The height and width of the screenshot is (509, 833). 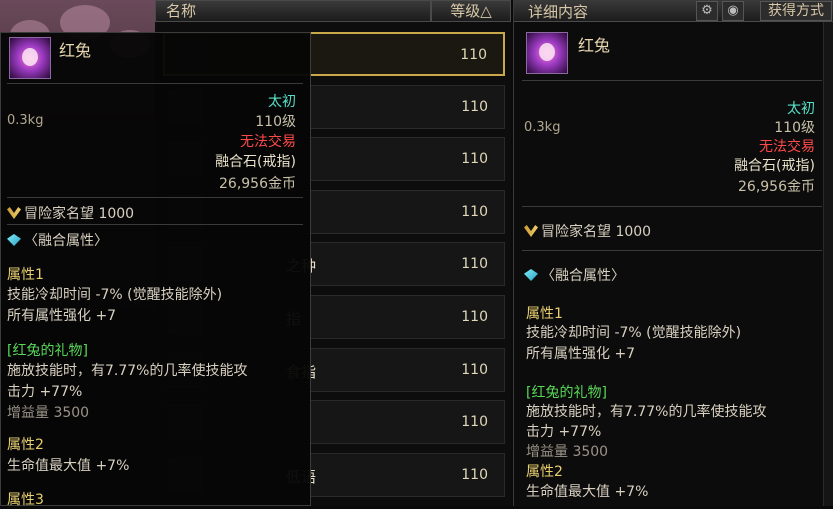 I want to click on column-header-name: 名称, so click(x=293, y=11).